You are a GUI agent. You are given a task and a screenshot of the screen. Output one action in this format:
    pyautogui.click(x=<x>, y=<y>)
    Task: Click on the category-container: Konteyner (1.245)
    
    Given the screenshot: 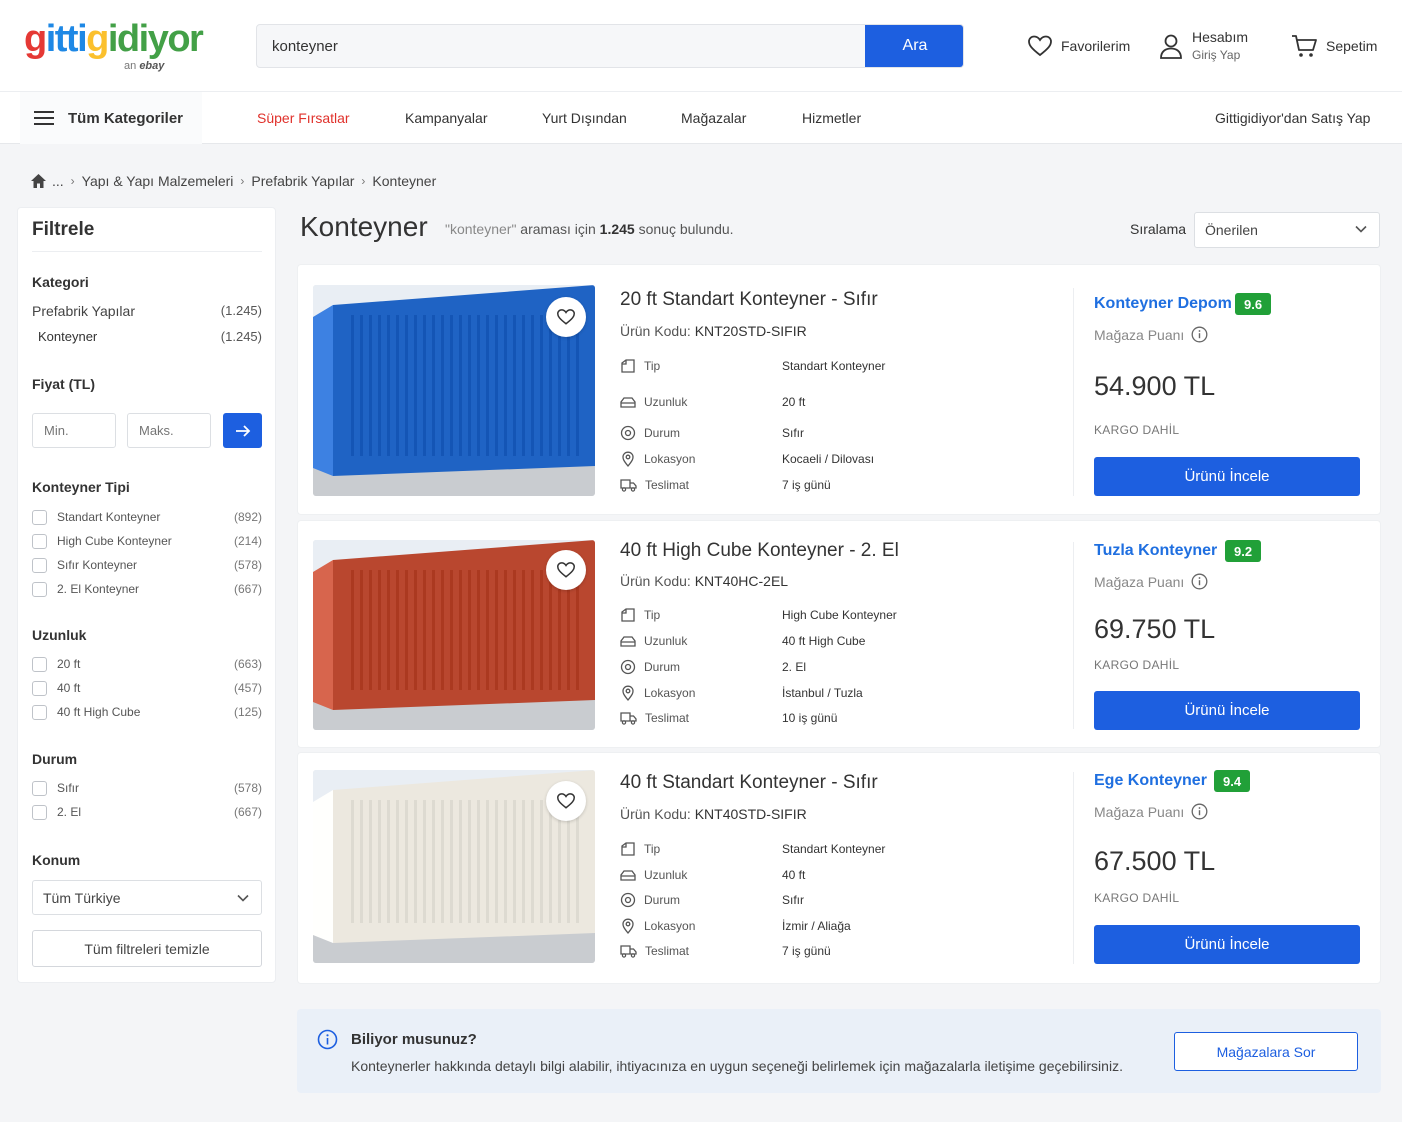 What is the action you would take?
    pyautogui.click(x=147, y=336)
    